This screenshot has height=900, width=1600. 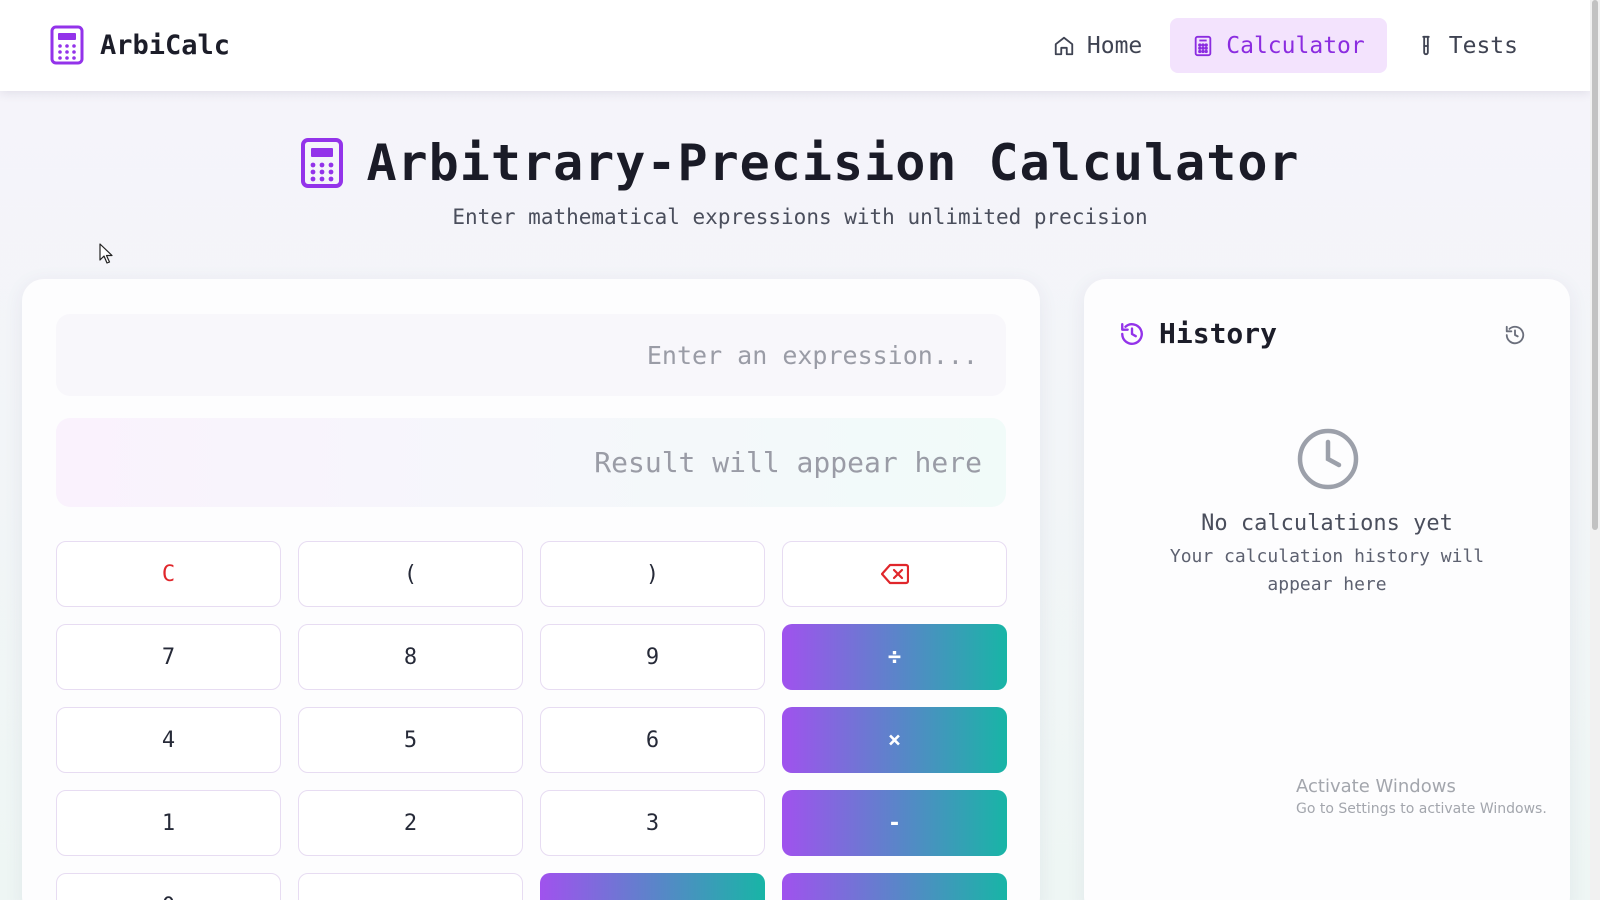 What do you see at coordinates (652, 574) in the screenshot?
I see `close-paren-button: )` at bounding box center [652, 574].